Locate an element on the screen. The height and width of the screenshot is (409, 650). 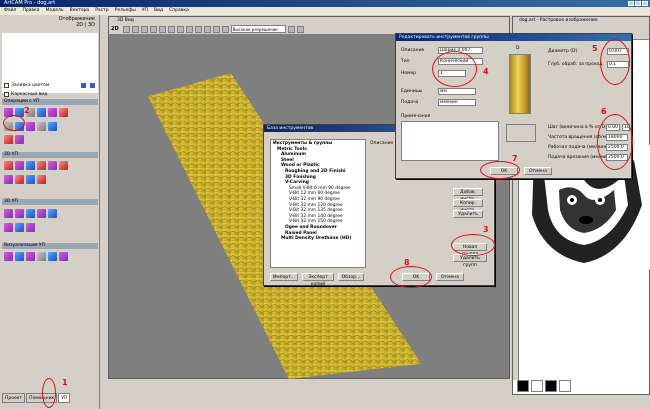
pencil-icon is located at coordinates (41, 213).